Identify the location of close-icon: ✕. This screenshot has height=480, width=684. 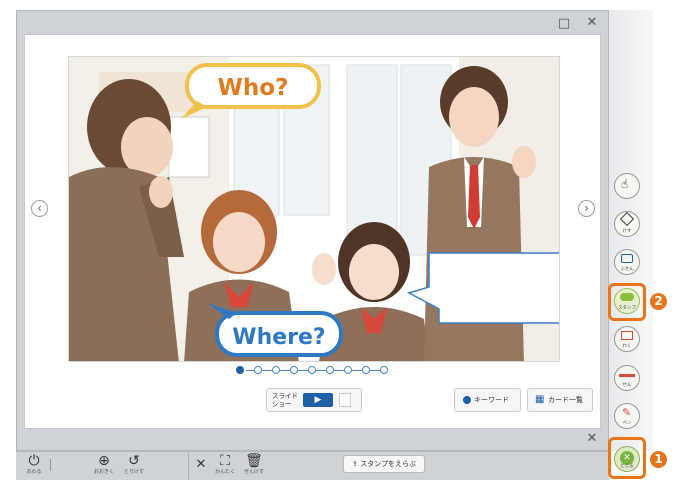
(201, 464).